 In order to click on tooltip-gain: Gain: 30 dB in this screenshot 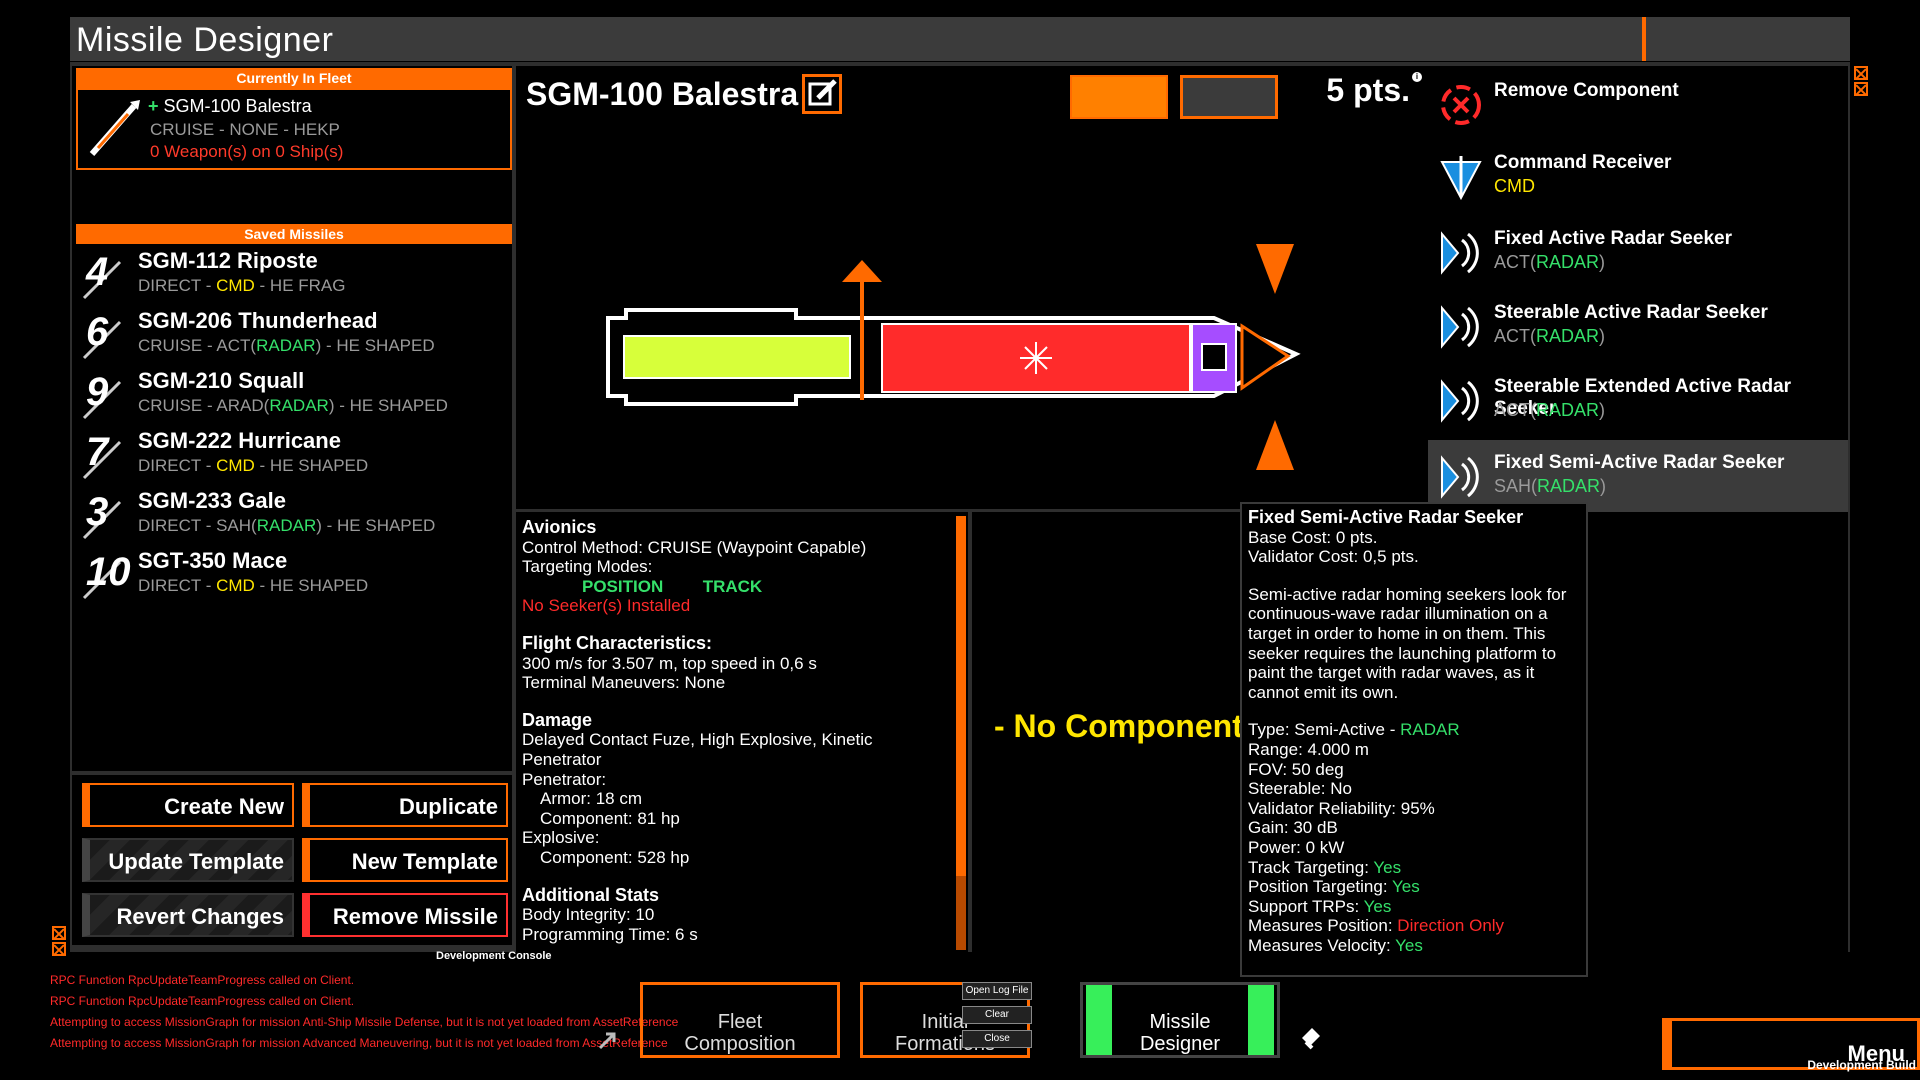, I will do `click(1293, 828)`.